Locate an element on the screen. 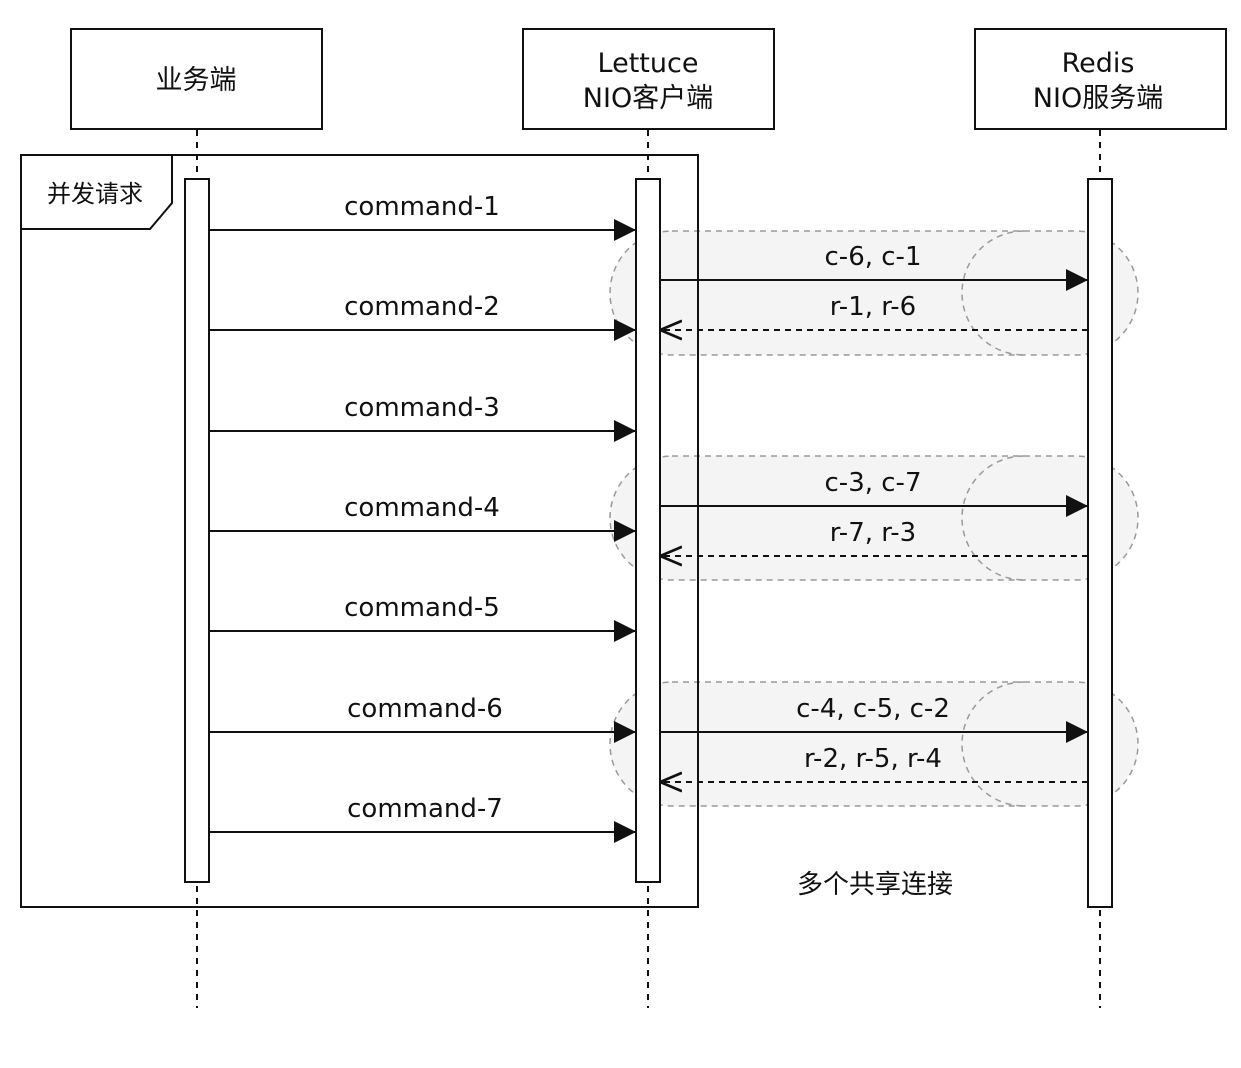 The image size is (1241, 1068). participant-redis-label-line1: Redis is located at coordinates (1098, 63).